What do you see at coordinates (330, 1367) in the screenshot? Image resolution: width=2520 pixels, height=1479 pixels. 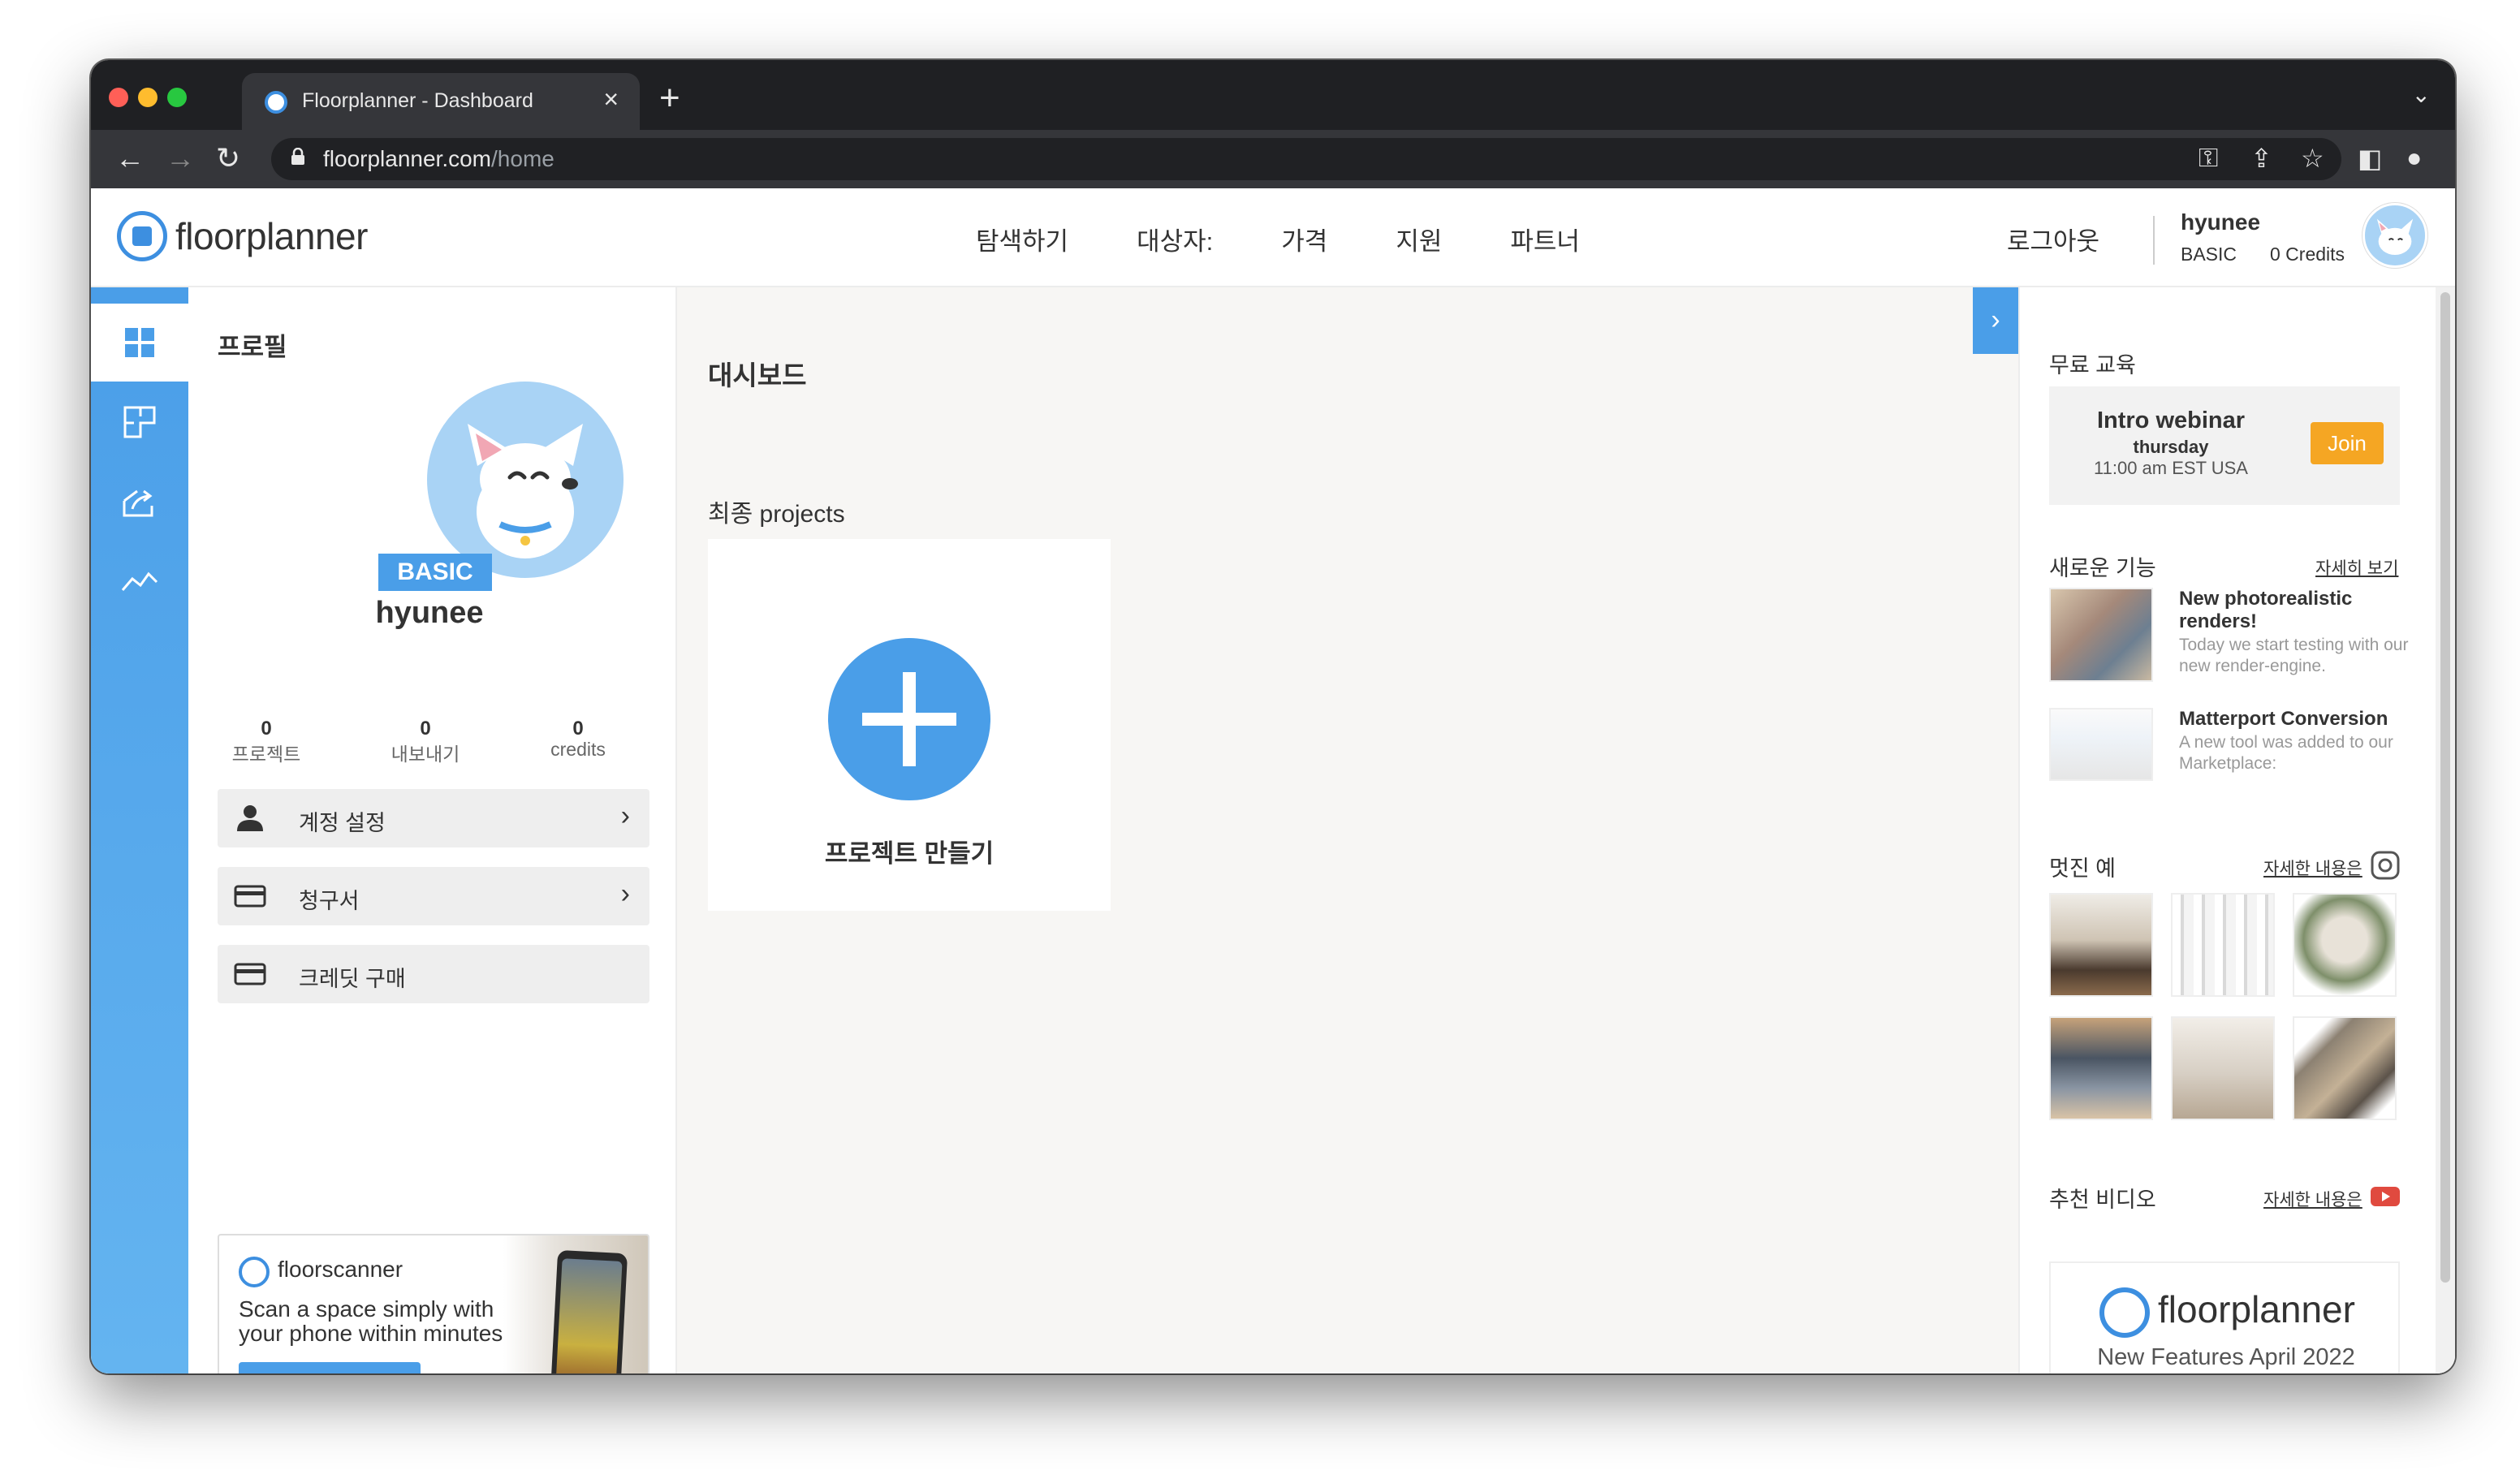 I see `app-store-button: Go to App Store` at bounding box center [330, 1367].